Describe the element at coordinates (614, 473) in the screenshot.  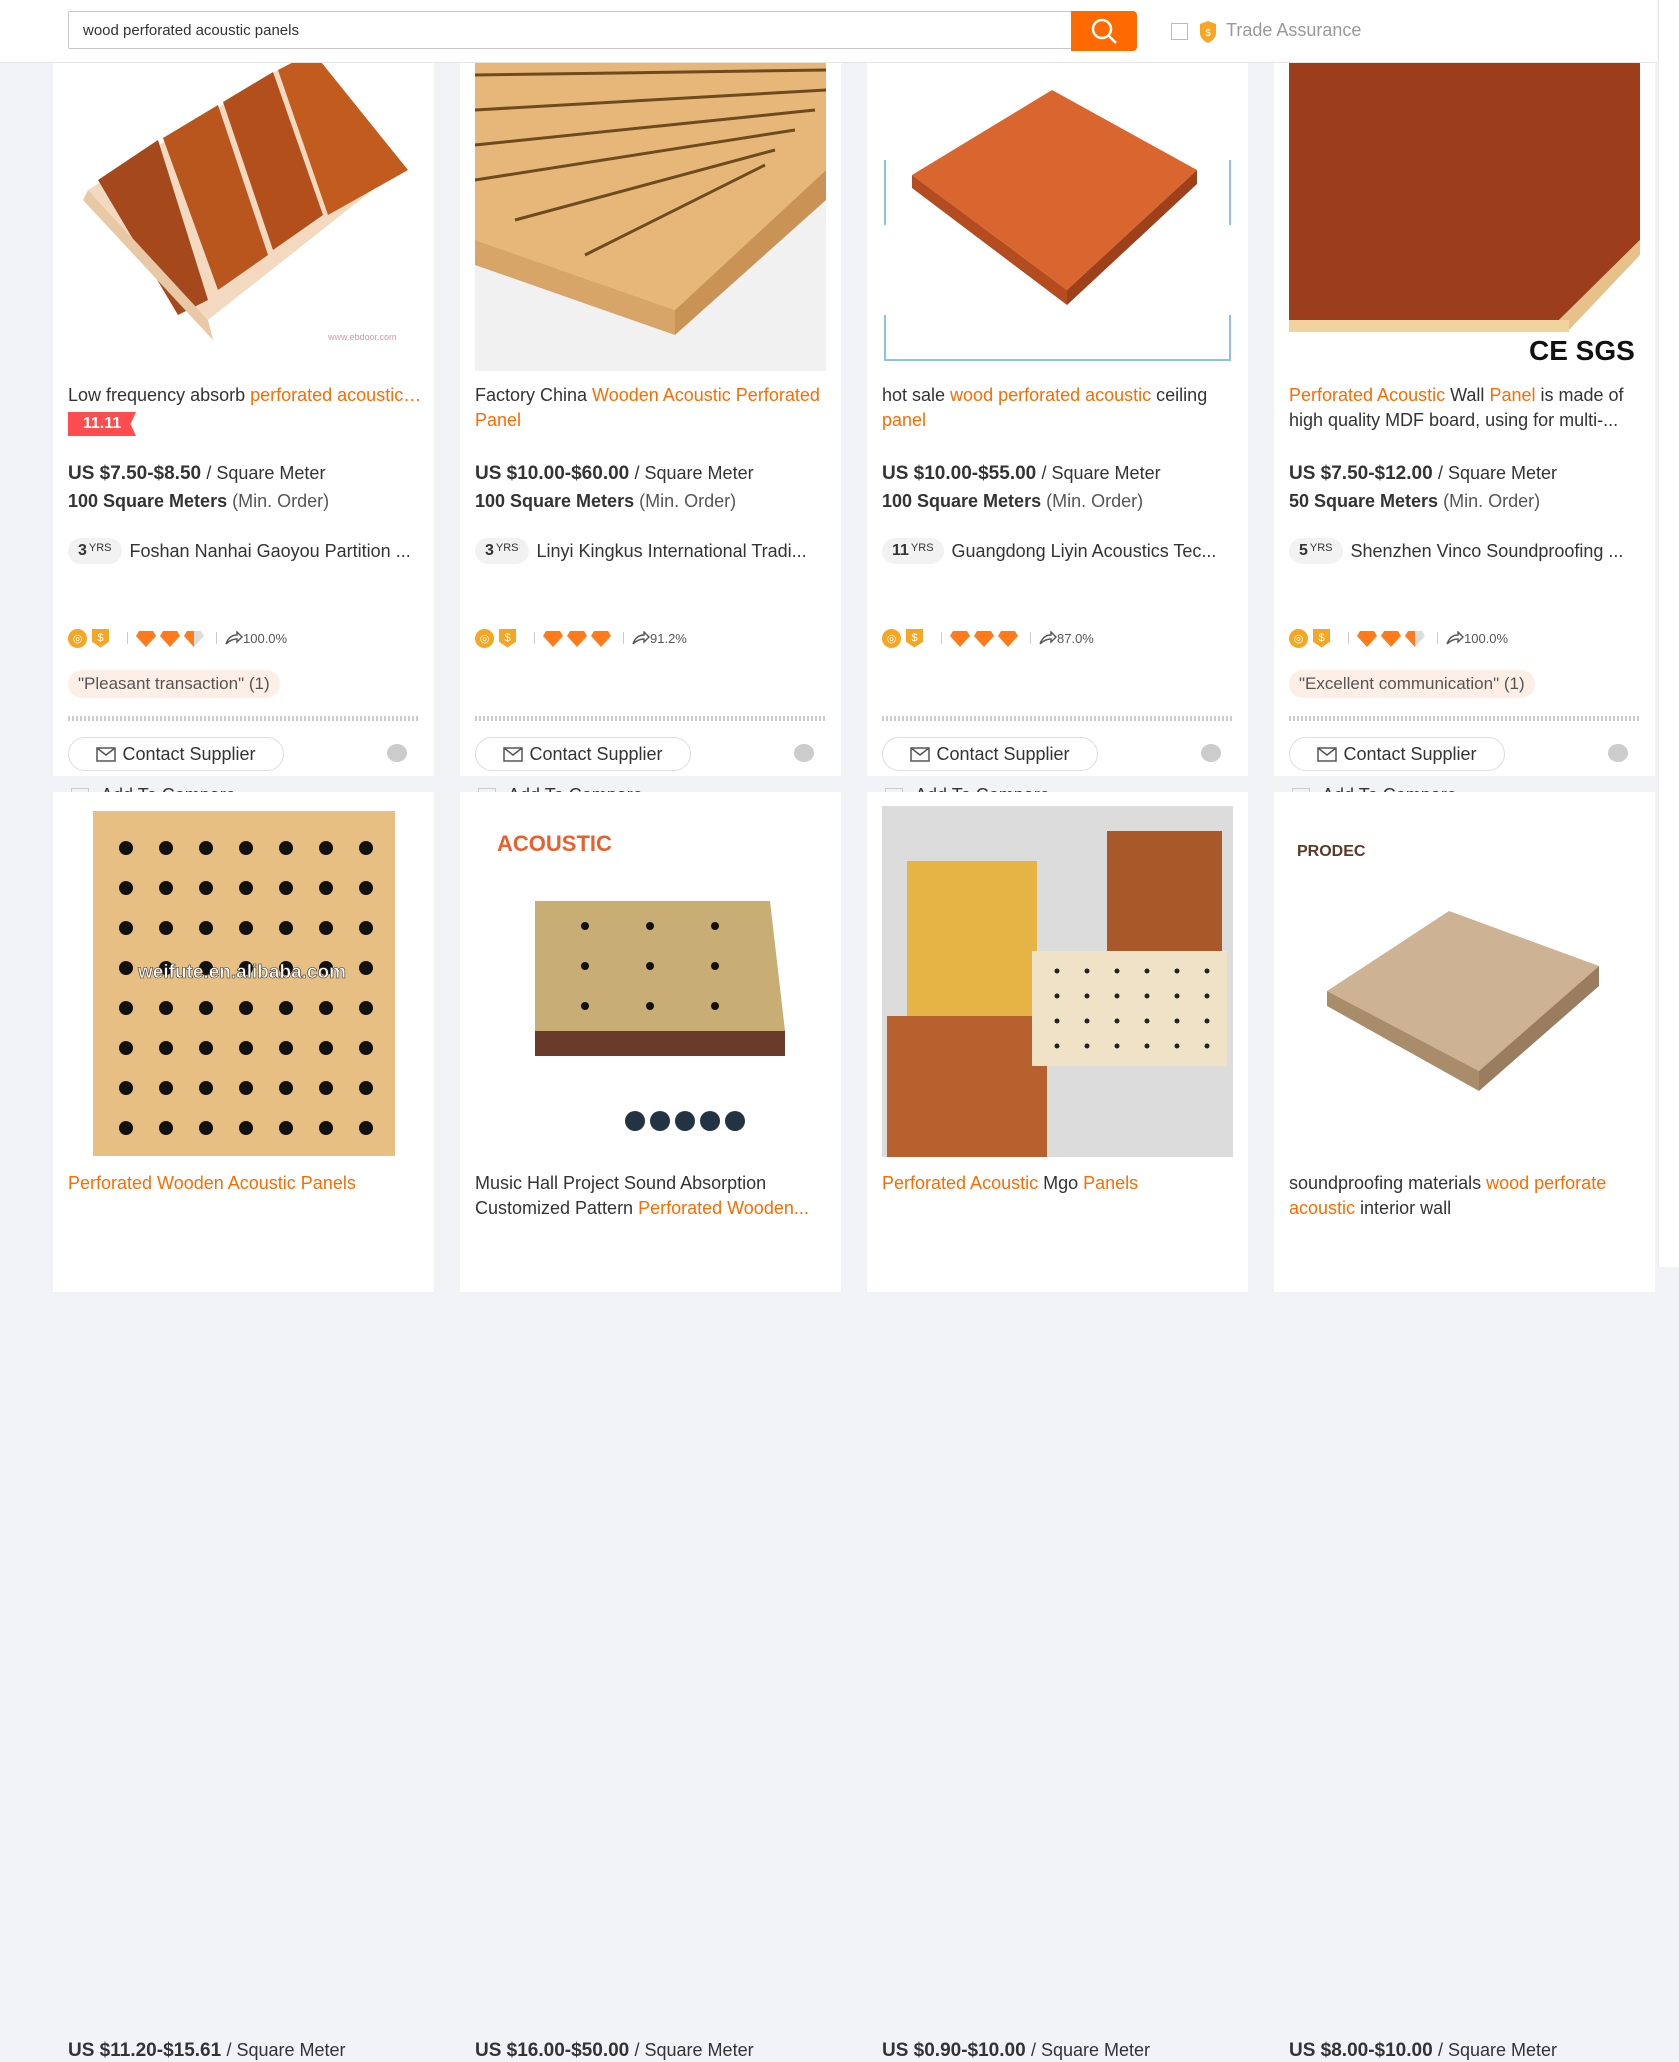
I see `price: US $10.00-$60.00 / Square Meter` at that location.